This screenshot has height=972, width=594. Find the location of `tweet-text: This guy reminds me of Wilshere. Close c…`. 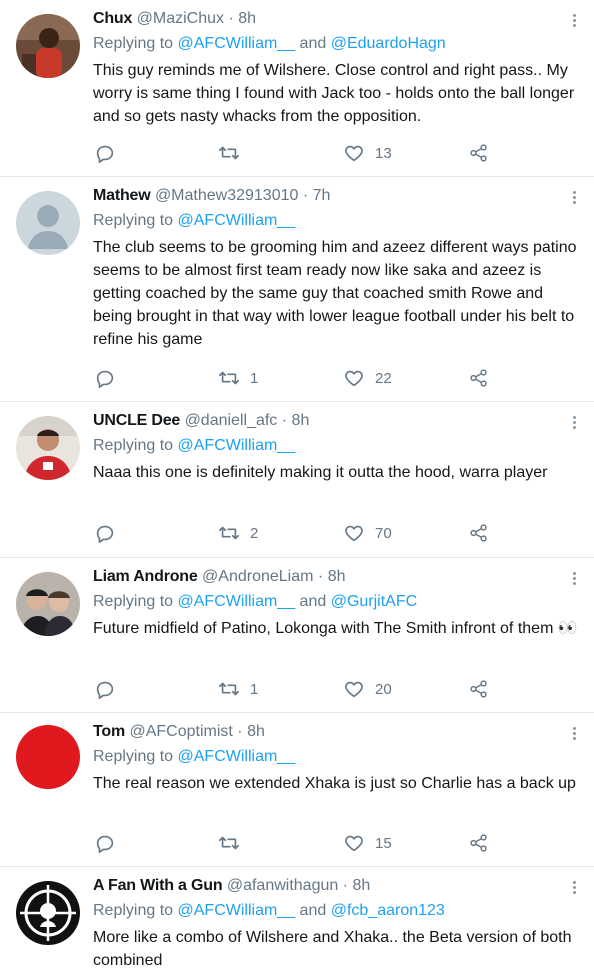

tweet-text: This guy reminds me of Wilshere. Close c… is located at coordinates (334, 93).